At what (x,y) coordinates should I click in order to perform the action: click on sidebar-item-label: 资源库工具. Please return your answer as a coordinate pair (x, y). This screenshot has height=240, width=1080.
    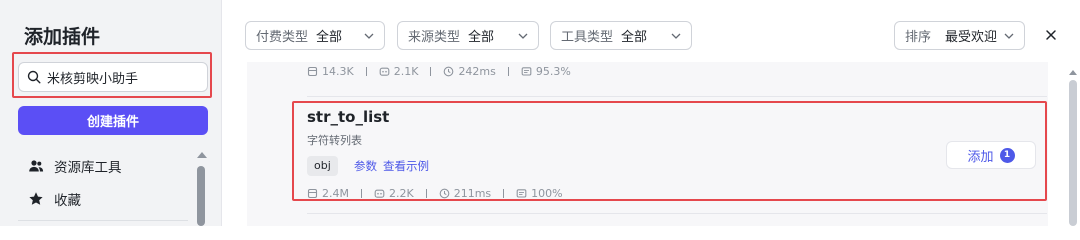
    Looking at the image, I should click on (88, 168).